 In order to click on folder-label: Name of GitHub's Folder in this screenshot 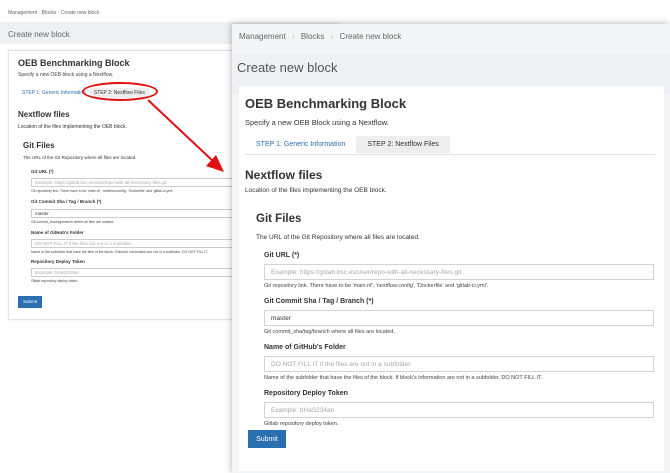, I will do `click(305, 347)`.